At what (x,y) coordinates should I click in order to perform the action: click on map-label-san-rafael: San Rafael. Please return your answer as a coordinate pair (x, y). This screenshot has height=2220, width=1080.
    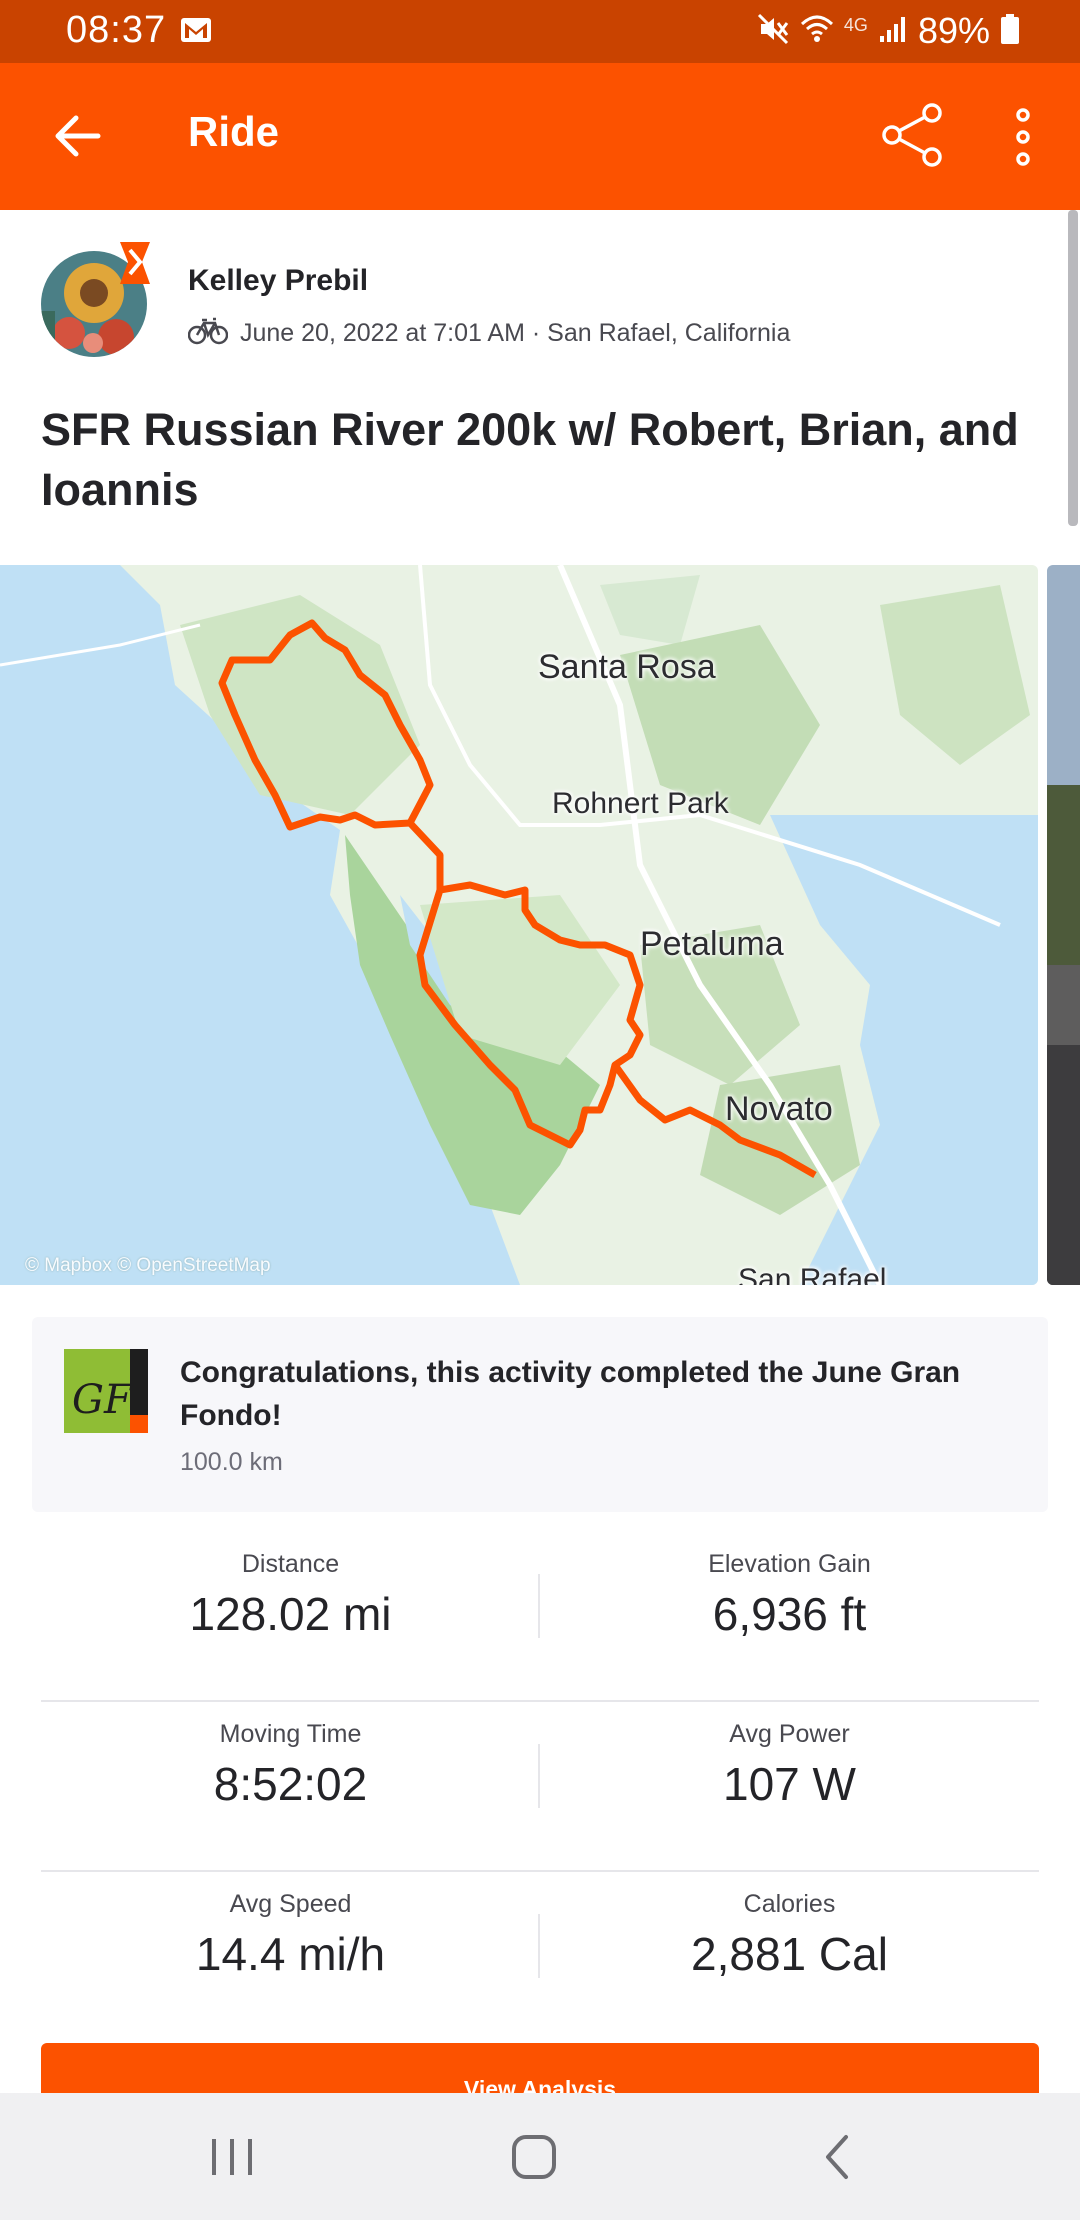
    Looking at the image, I should click on (812, 1274).